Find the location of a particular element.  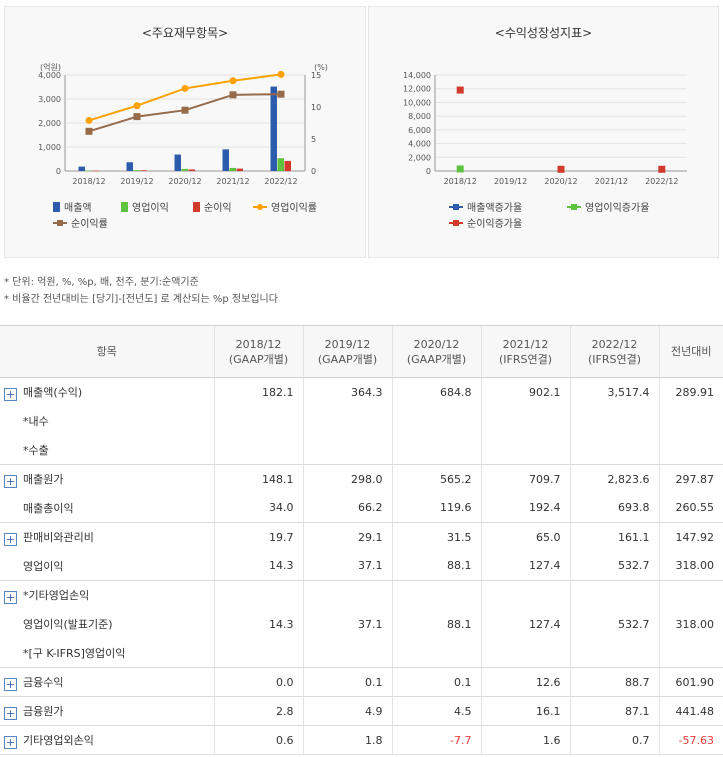

header-period: 2019/12 (GAAP개별) is located at coordinates (347, 351).